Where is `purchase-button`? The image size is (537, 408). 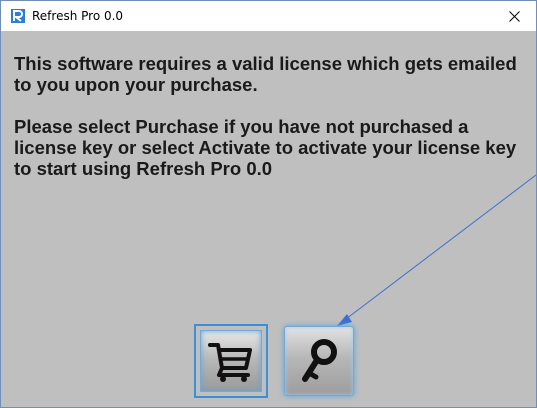 purchase-button is located at coordinates (231, 361).